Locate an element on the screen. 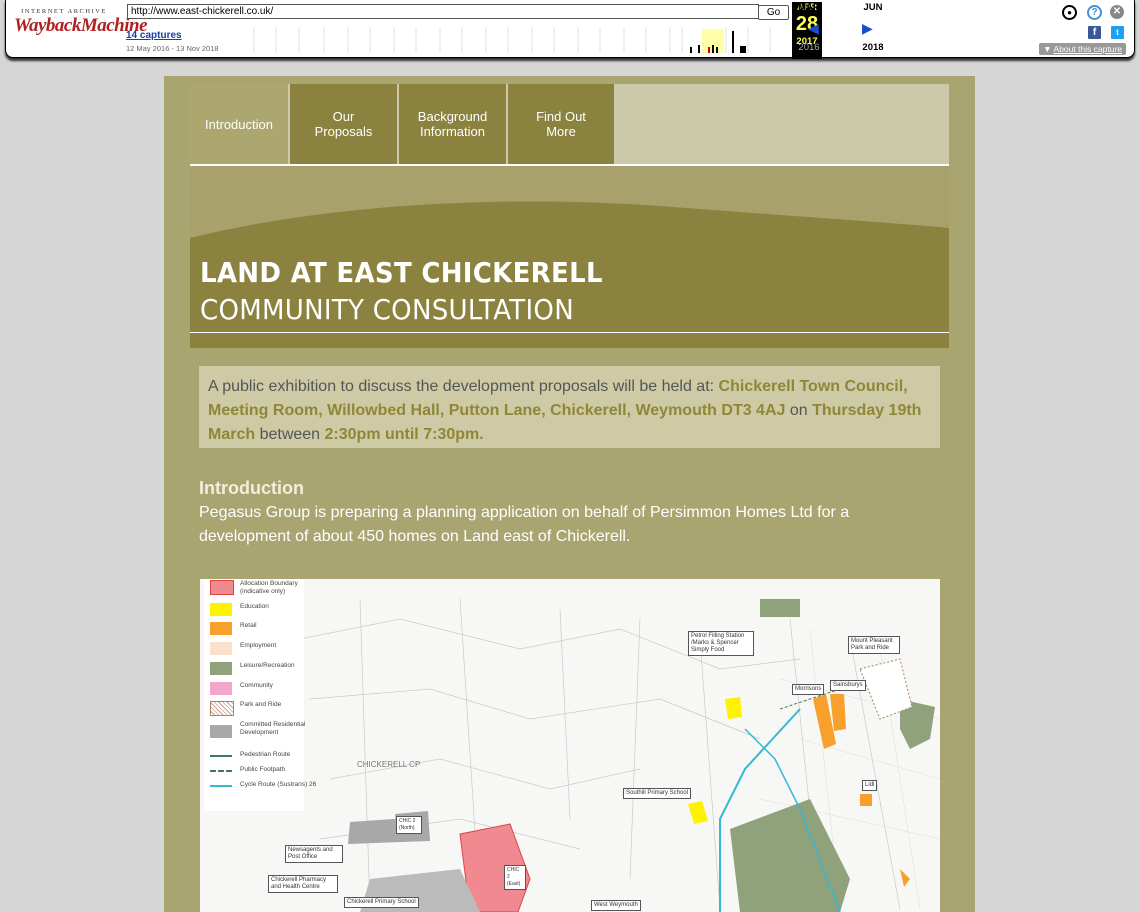 This screenshot has width=1140, height=912. go-button: Go is located at coordinates (773, 12).